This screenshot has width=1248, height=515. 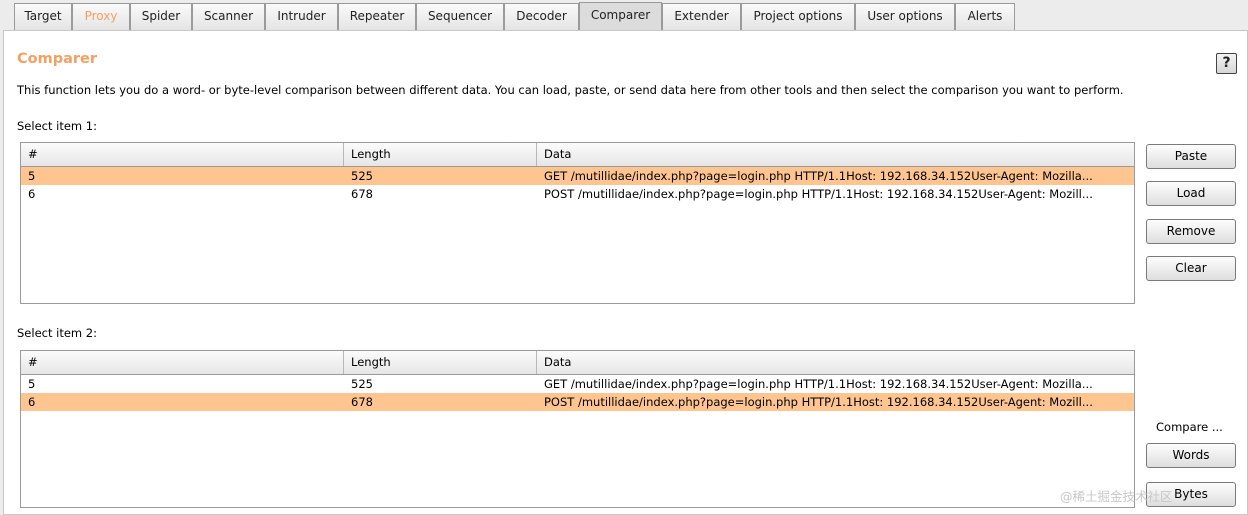 What do you see at coordinates (301, 16) in the screenshot?
I see `tab-intruder: Intruder` at bounding box center [301, 16].